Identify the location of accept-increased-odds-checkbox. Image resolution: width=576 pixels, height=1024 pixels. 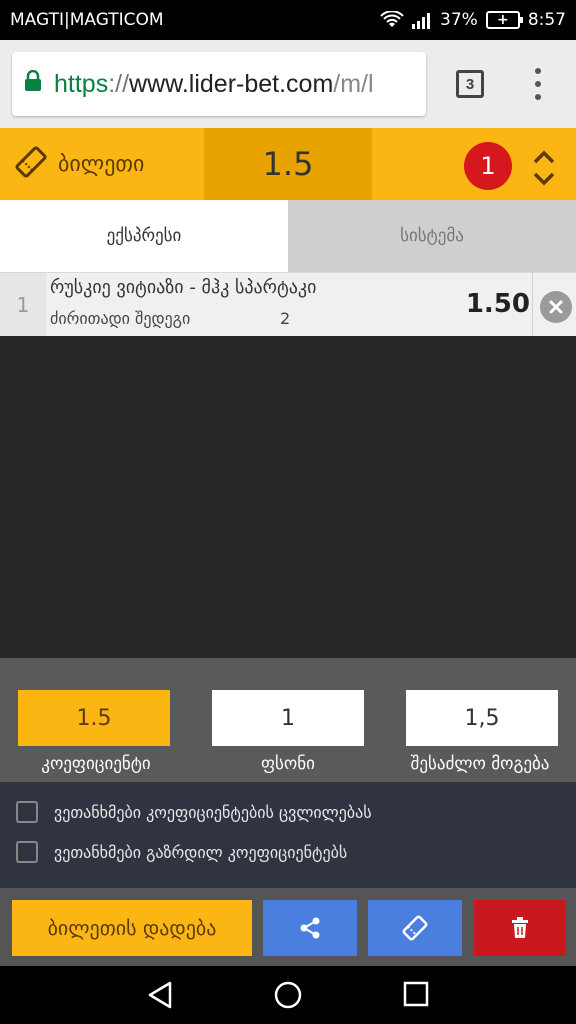
(27, 852).